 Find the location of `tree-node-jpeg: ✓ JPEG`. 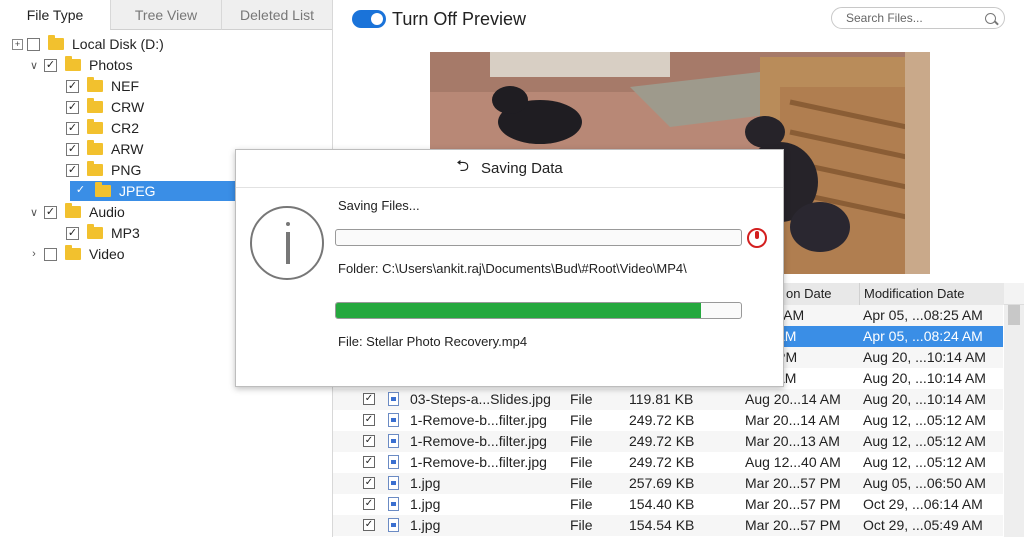

tree-node-jpeg: ✓ JPEG is located at coordinates (152, 191).